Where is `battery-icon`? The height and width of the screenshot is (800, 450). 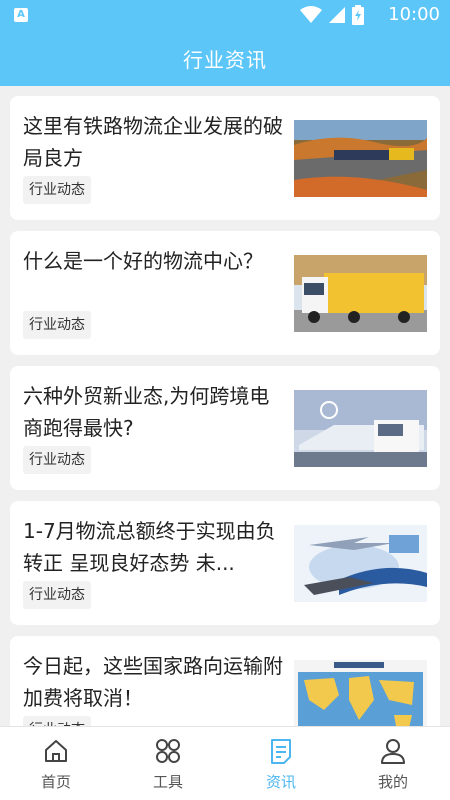
battery-icon is located at coordinates (358, 15).